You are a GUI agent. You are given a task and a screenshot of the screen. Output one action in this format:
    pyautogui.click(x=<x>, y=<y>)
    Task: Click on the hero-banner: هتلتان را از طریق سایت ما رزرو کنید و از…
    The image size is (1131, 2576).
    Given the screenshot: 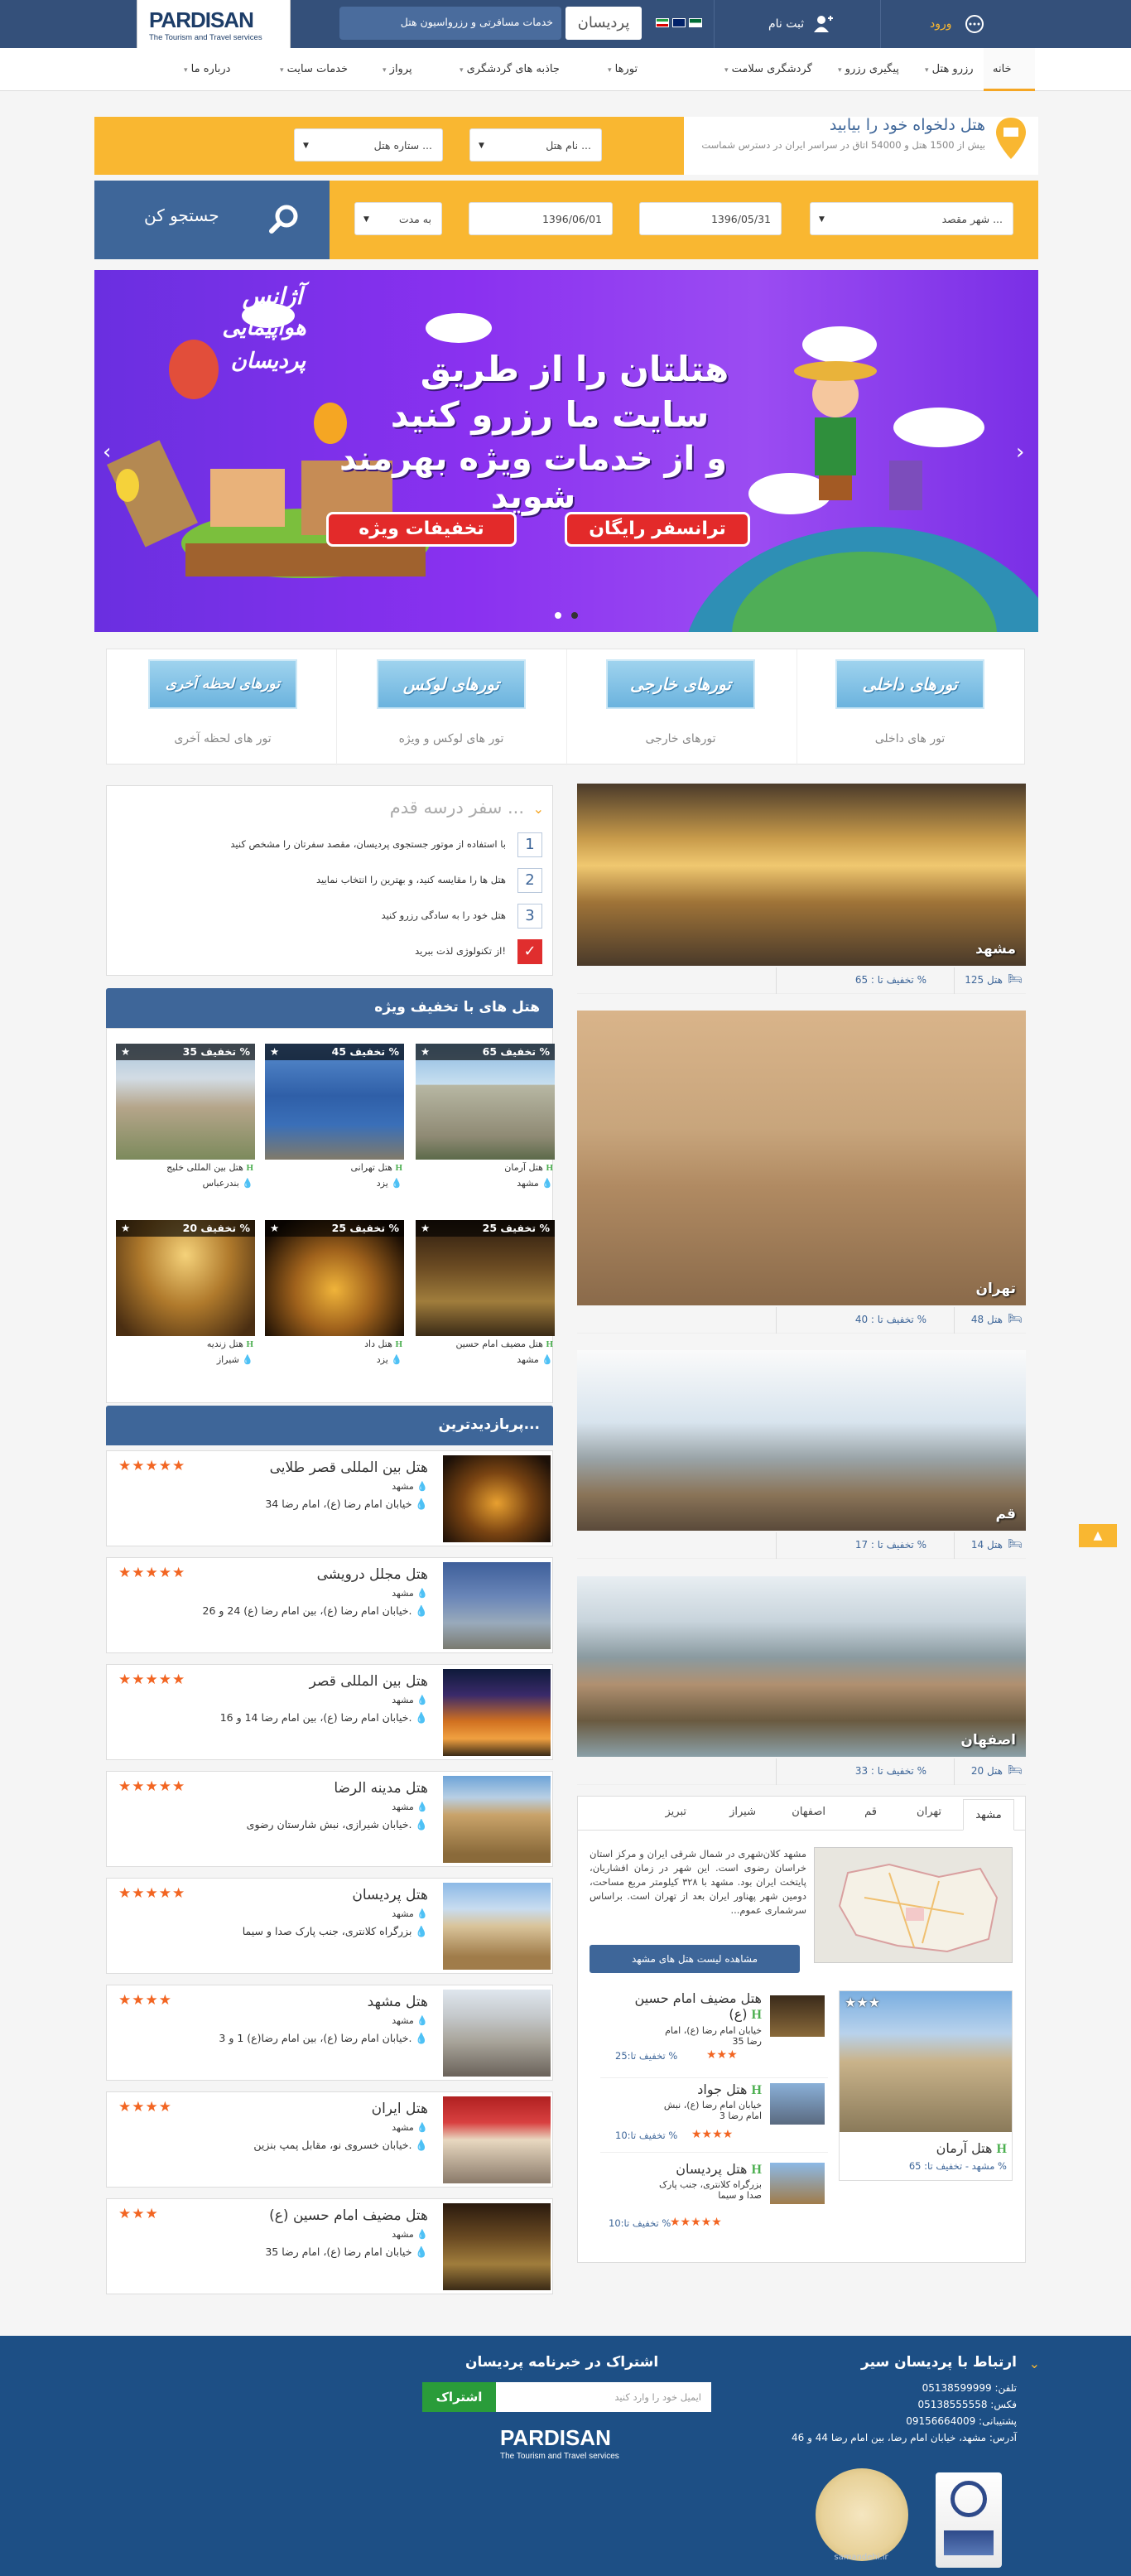 What is the action you would take?
    pyautogui.click(x=566, y=451)
    